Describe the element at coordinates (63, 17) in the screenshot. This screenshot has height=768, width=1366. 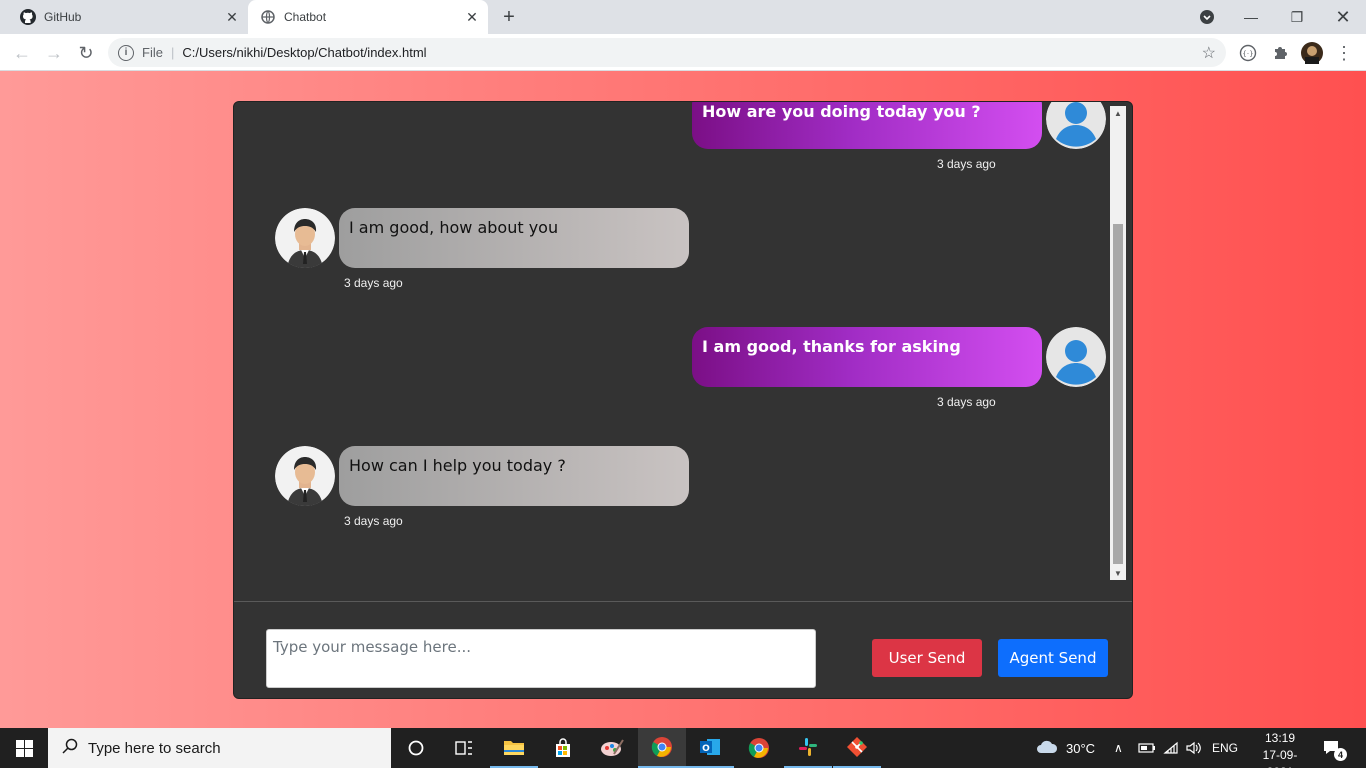
I see `tab-label: GitHub` at that location.